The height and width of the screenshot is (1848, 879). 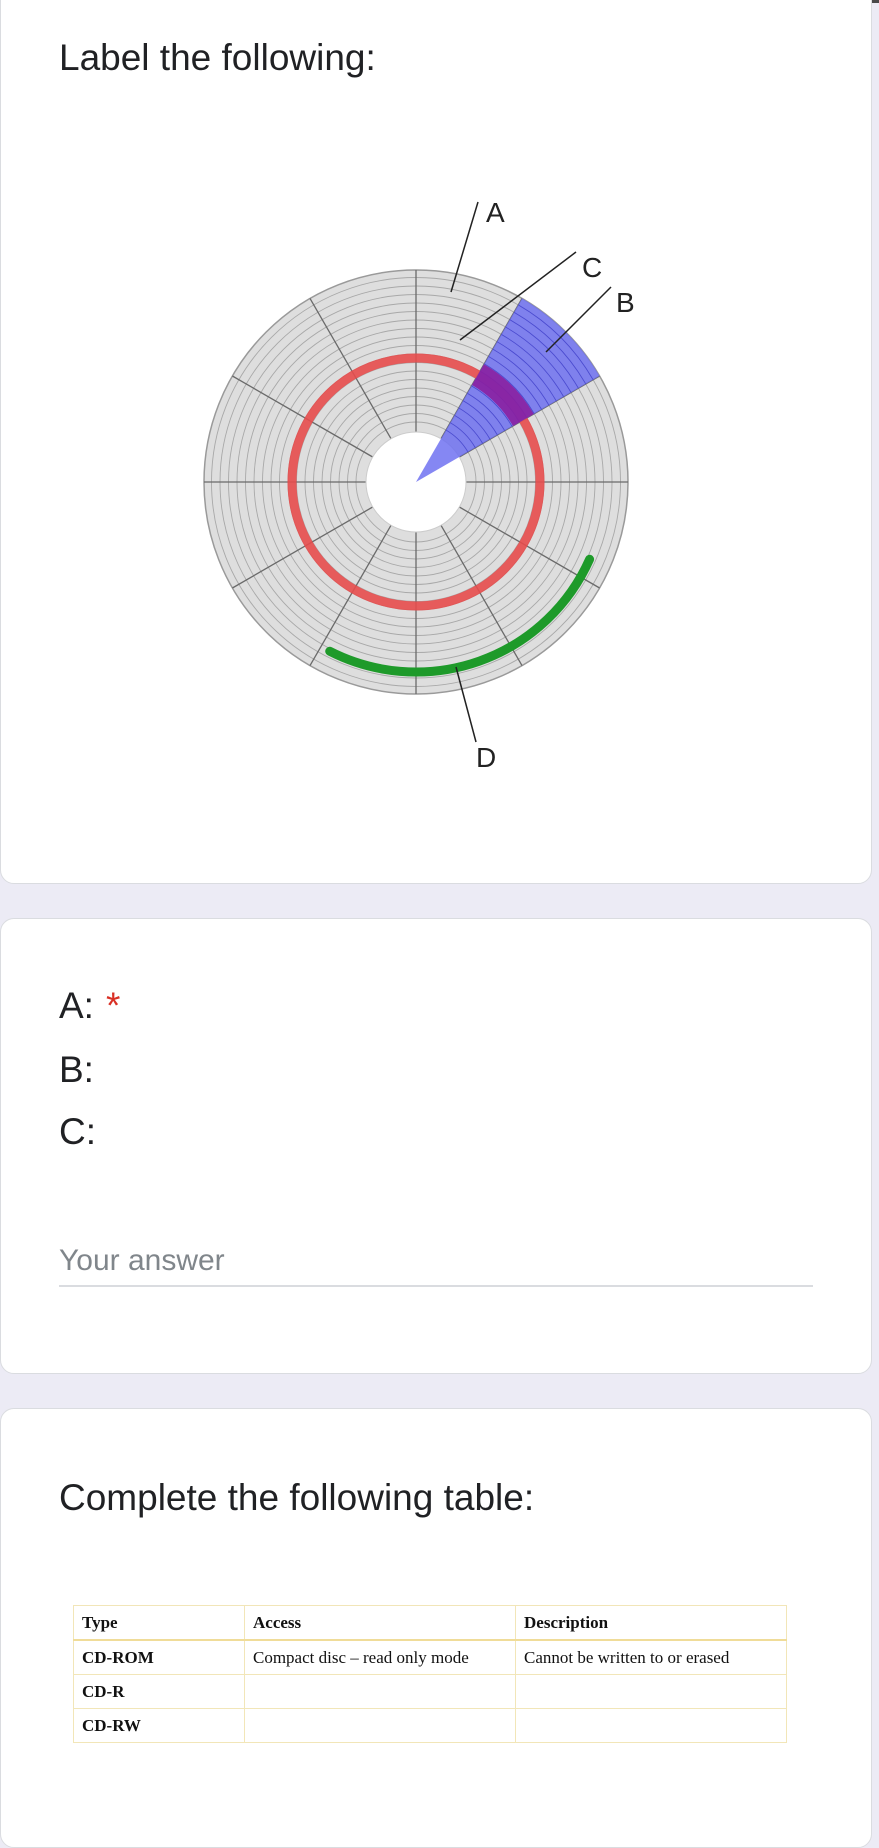 I want to click on diagram-label-d: D, so click(x=486, y=757).